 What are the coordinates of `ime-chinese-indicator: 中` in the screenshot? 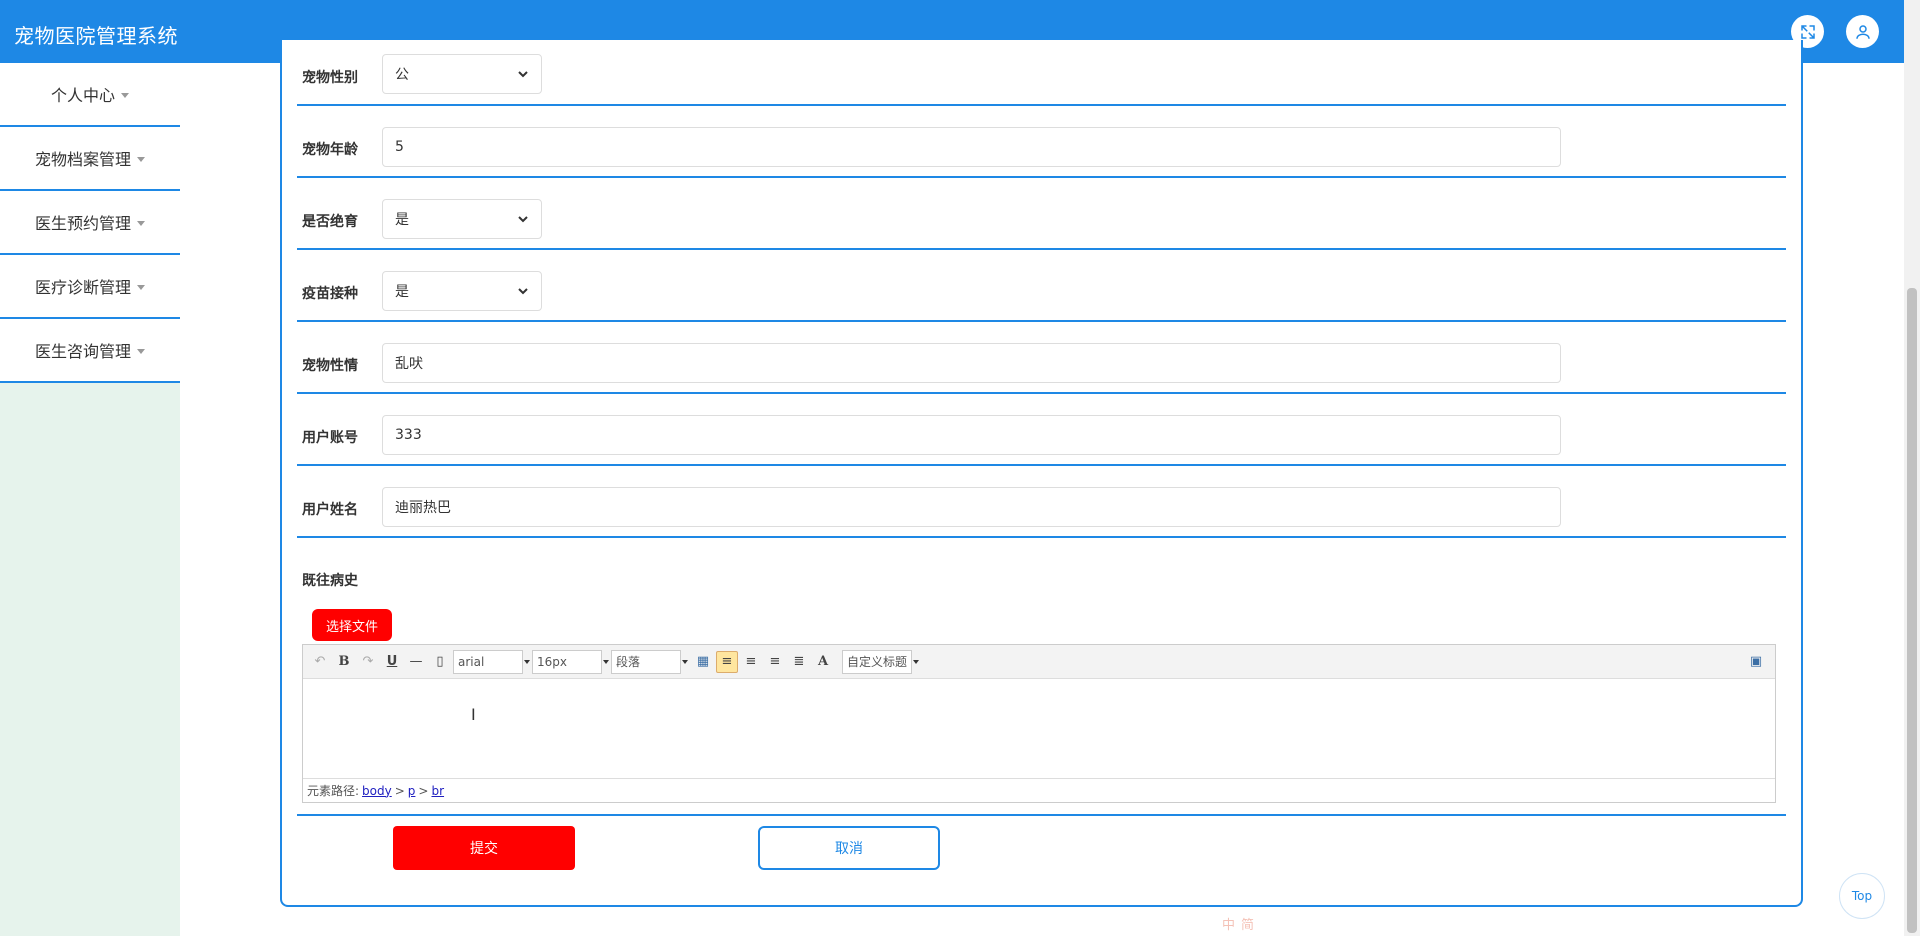 It's located at (1229, 925).